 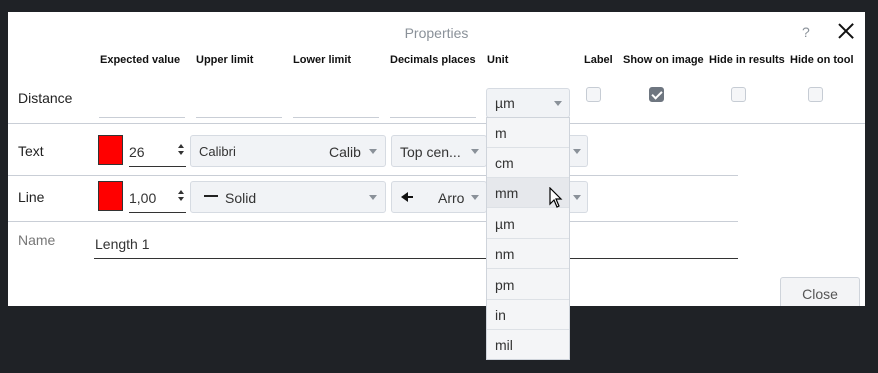 What do you see at coordinates (211, 196) in the screenshot?
I see `solid-line-icon` at bounding box center [211, 196].